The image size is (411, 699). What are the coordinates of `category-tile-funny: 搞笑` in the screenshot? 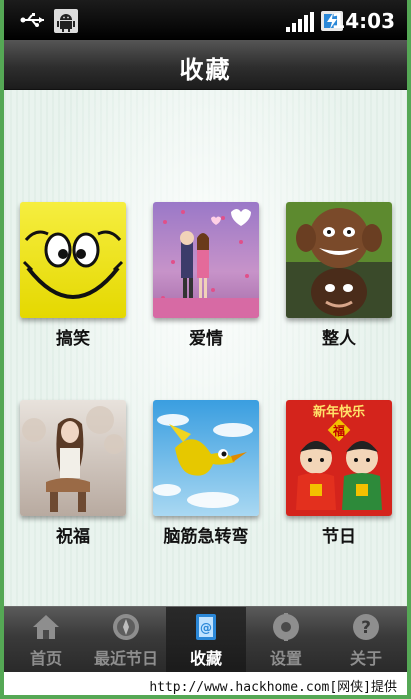 It's located at (73, 275).